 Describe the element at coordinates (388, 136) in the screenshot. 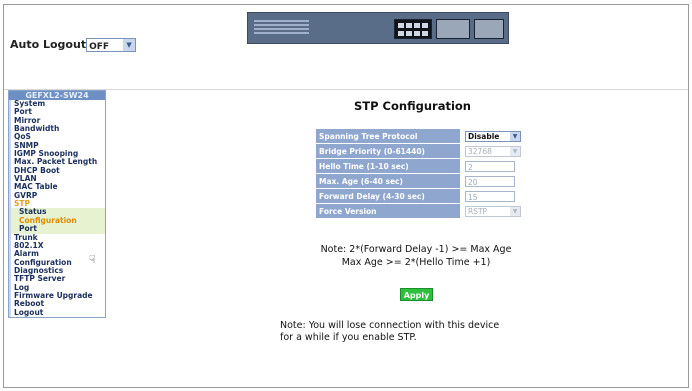

I see `field-label: Spanning Tree Protocol` at that location.